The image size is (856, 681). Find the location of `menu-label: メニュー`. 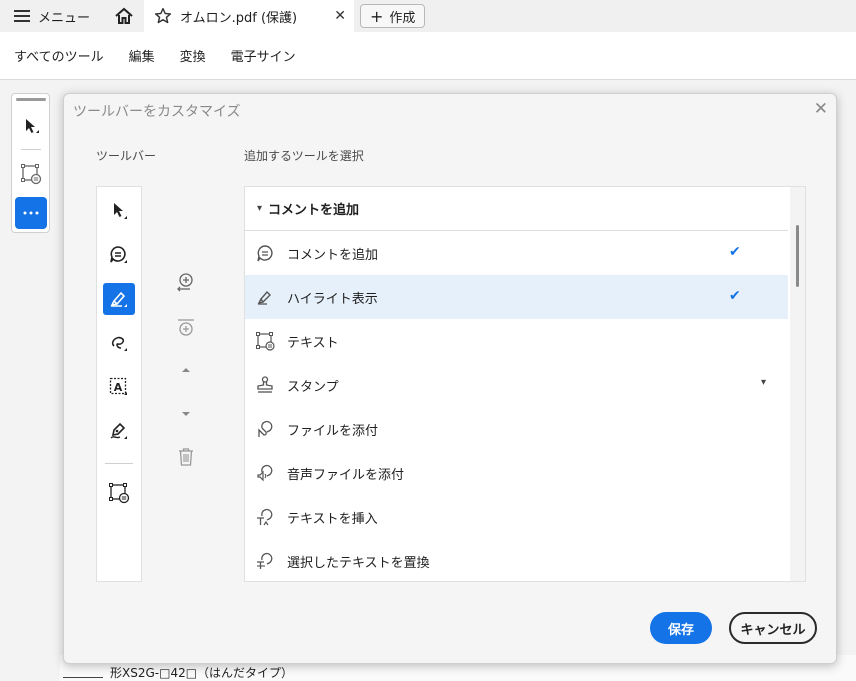

menu-label: メニュー is located at coordinates (64, 18).